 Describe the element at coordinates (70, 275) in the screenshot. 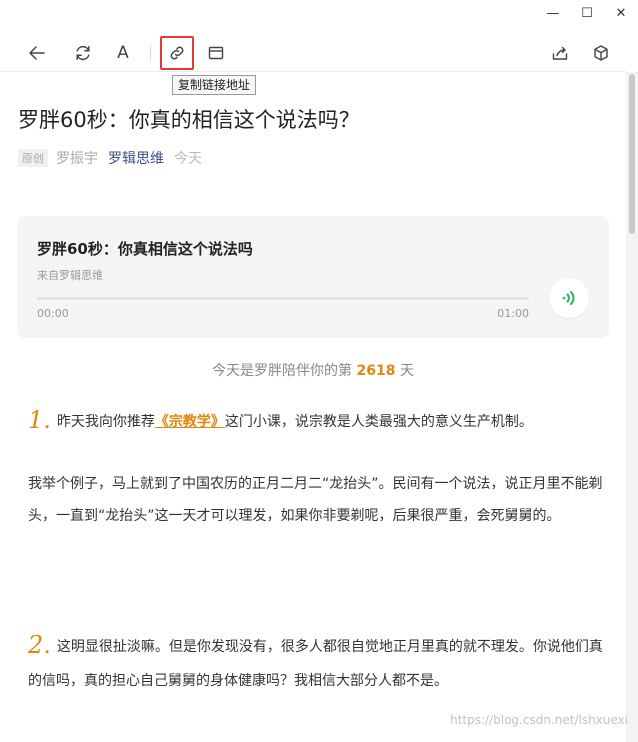

I see `audio-source: 来自罗辑思维` at that location.